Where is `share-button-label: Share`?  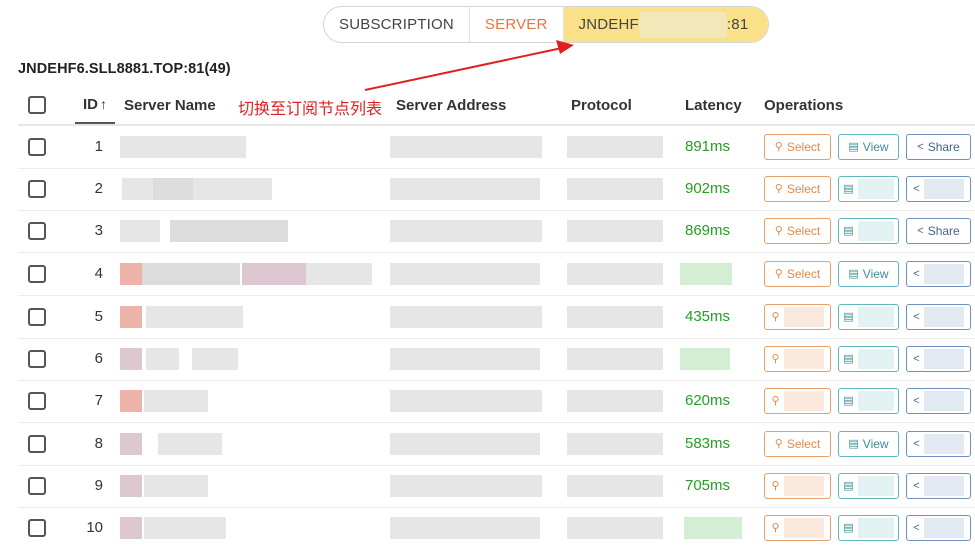 share-button-label: Share is located at coordinates (943, 147).